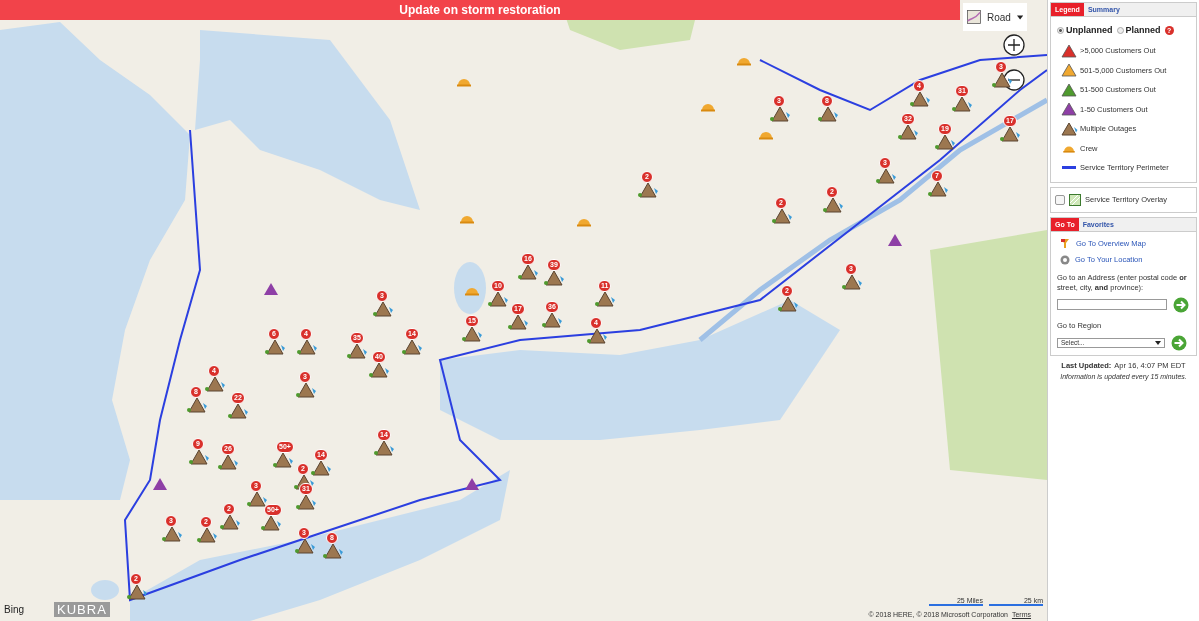 This screenshot has width=1199, height=621. I want to click on radio-label: Planned, so click(1143, 30).